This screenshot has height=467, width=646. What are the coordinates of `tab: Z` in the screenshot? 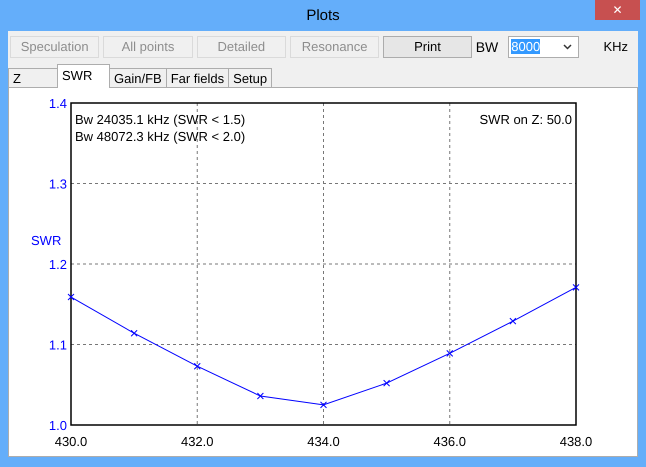 It's located at (33, 78).